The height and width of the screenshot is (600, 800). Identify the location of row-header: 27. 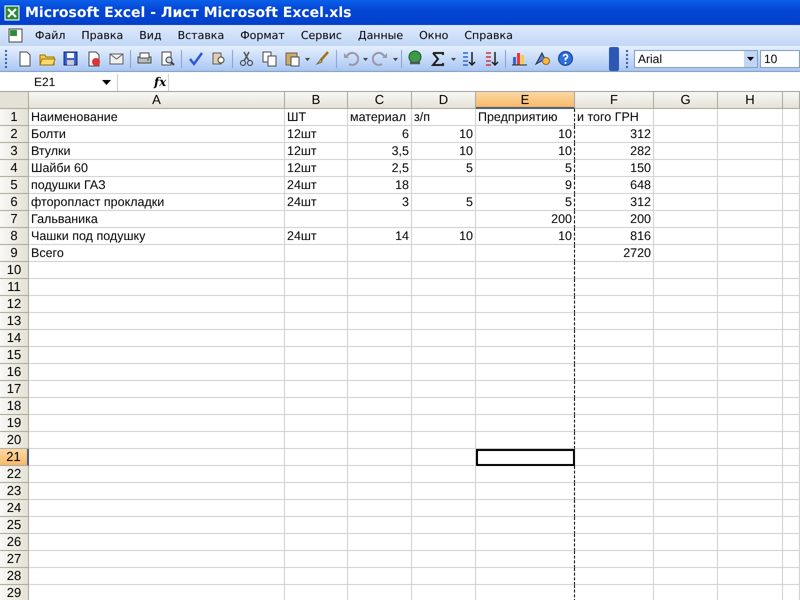
(14, 559).